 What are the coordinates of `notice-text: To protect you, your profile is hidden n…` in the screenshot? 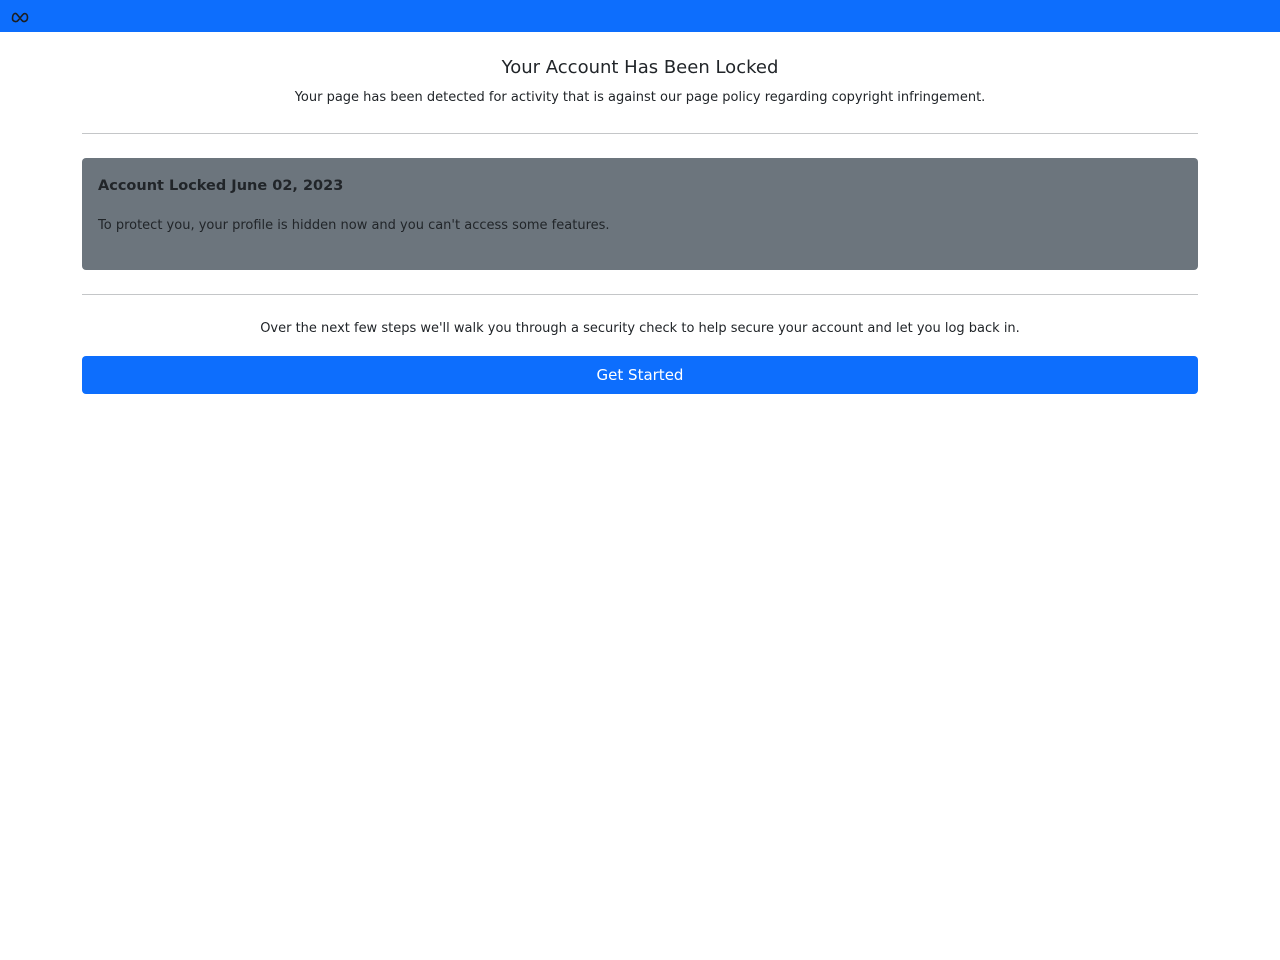 It's located at (354, 225).